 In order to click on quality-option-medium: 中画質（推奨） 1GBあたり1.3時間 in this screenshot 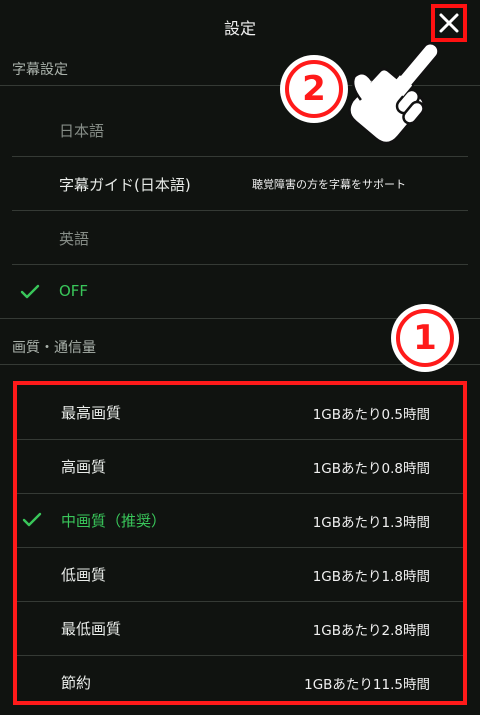, I will do `click(240, 520)`.